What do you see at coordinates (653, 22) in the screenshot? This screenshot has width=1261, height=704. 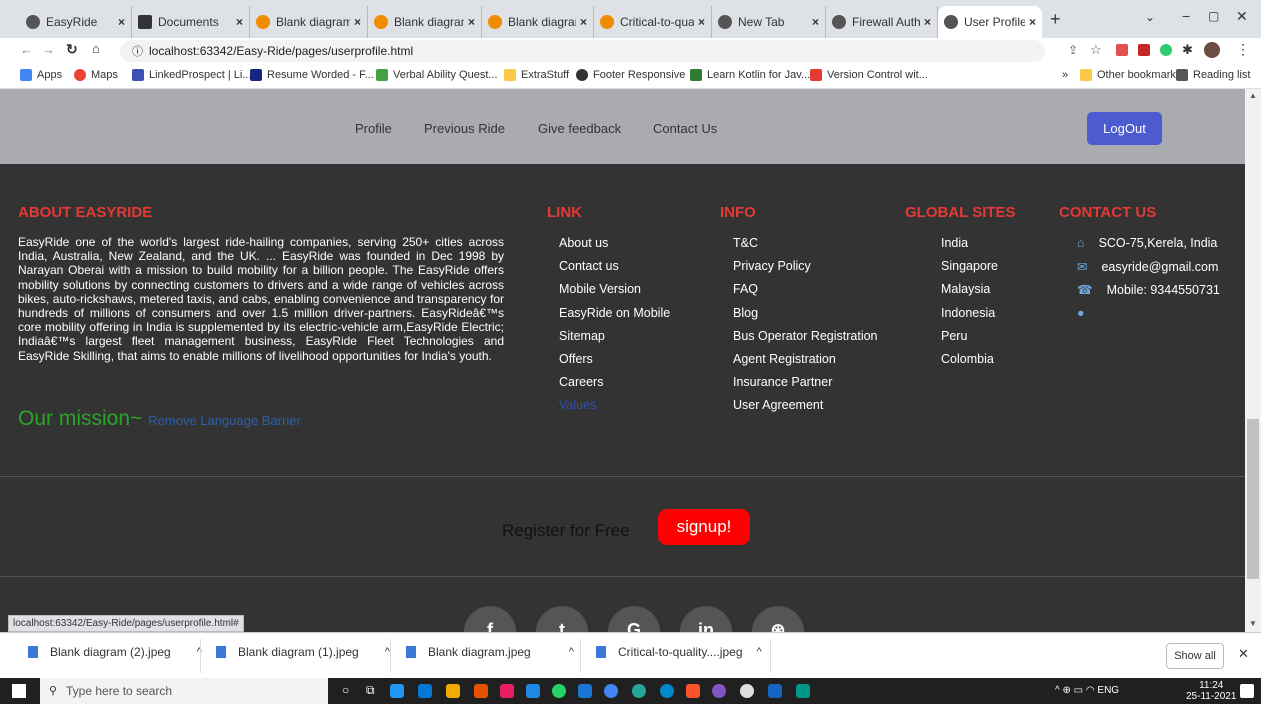 I see `browser-tab: Critical-to-qua ×` at bounding box center [653, 22].